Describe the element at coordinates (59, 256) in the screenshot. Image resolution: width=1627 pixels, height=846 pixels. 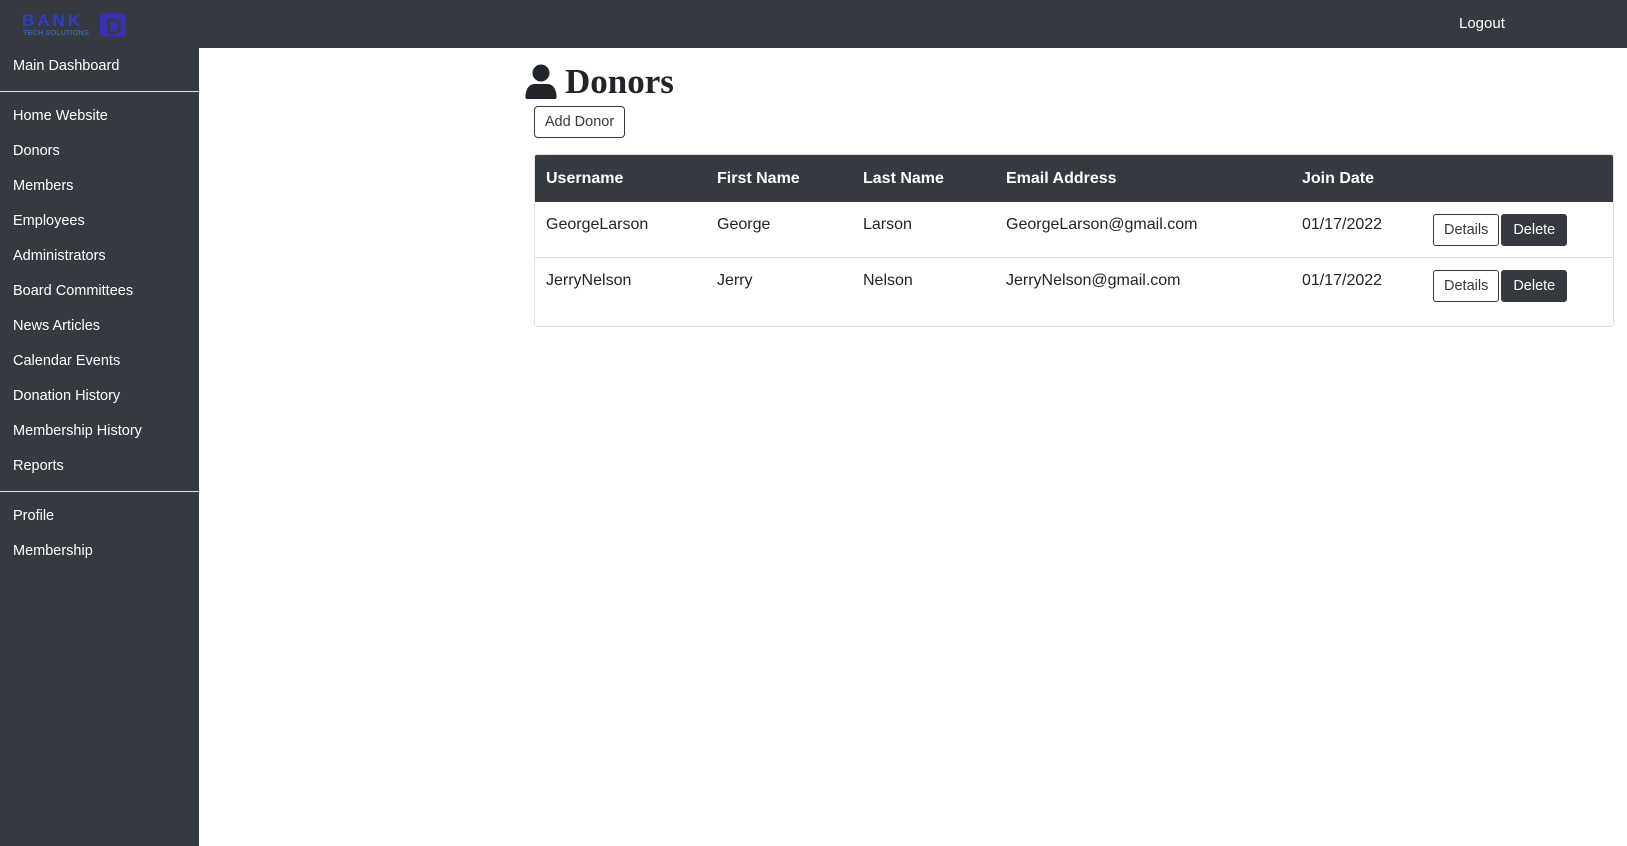
I see `sidebar-item-administrators: Administrators` at that location.